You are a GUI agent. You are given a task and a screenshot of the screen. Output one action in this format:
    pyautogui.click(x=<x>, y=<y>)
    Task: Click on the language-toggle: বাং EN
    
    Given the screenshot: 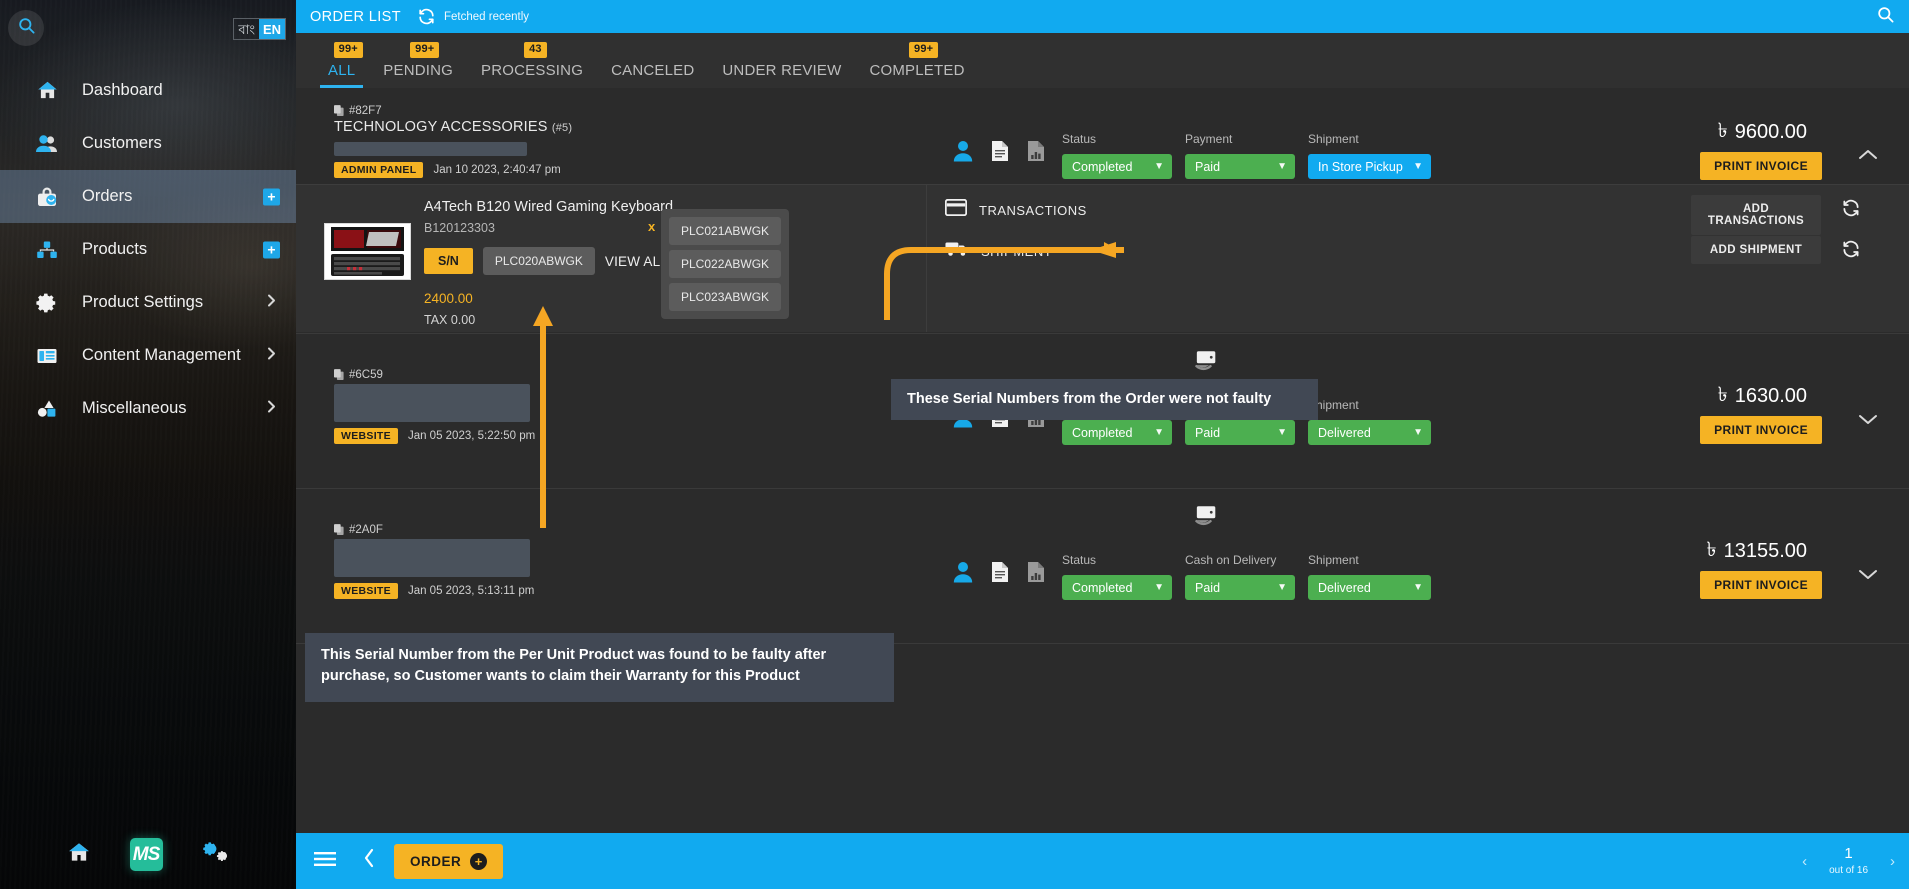 What is the action you would take?
    pyautogui.click(x=259, y=29)
    